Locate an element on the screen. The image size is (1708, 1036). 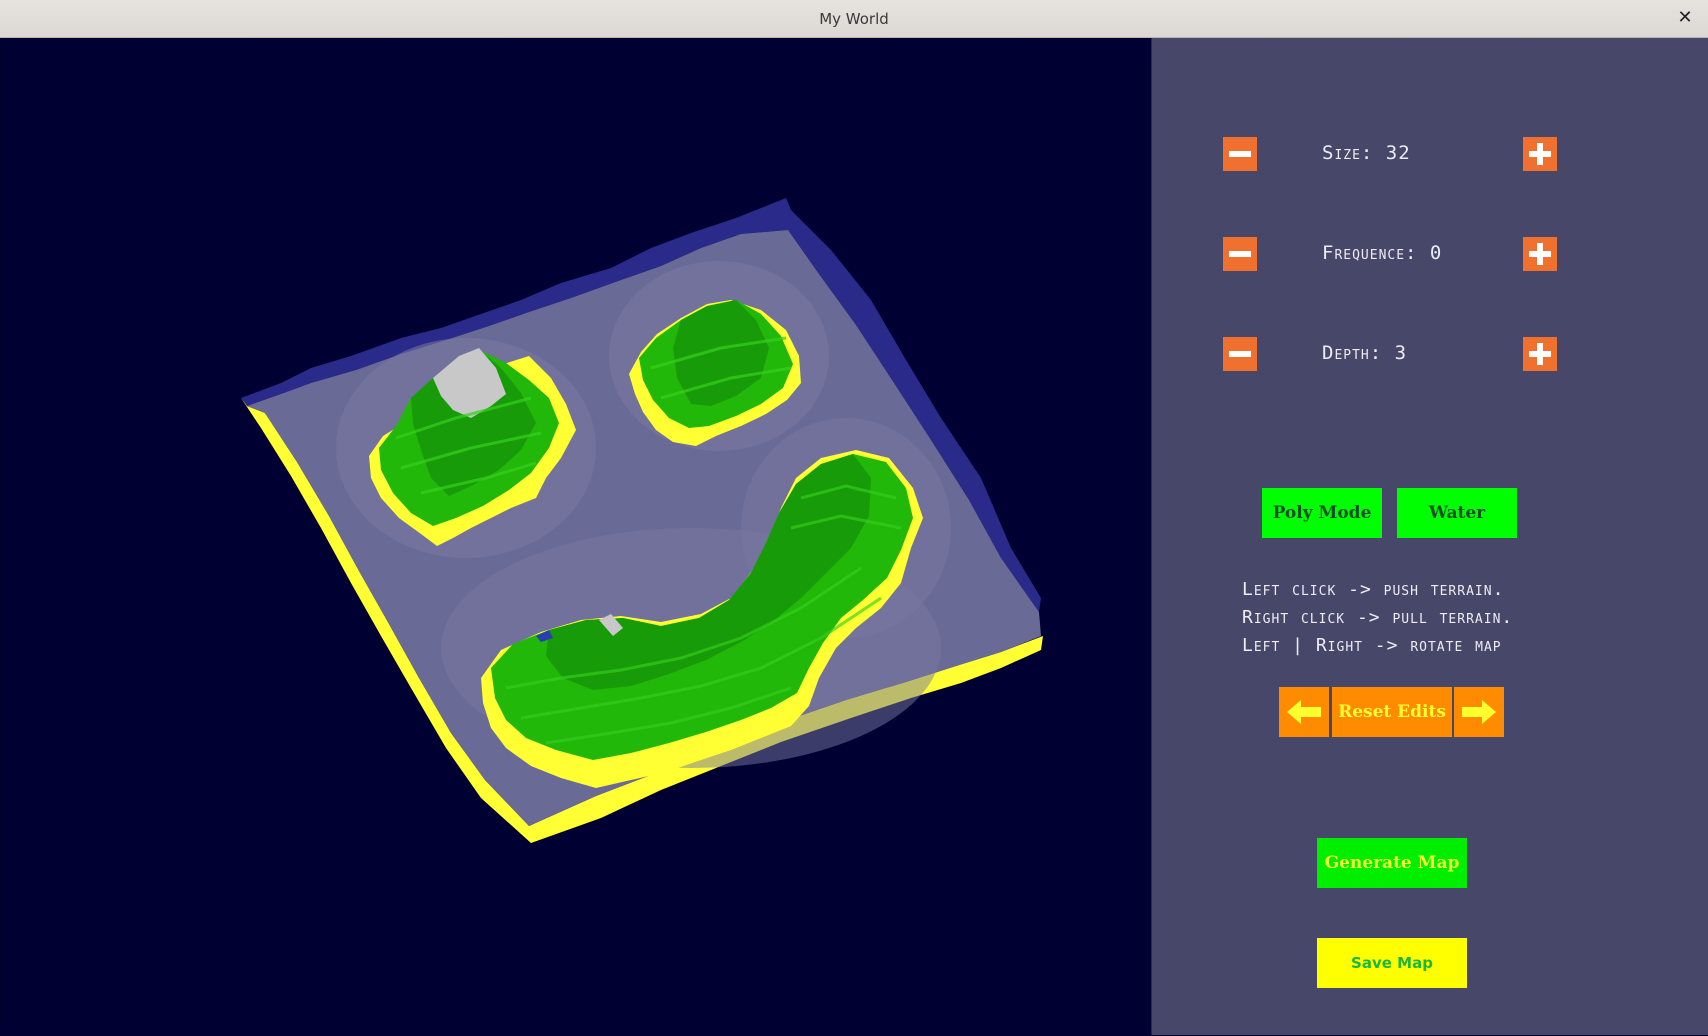
frequence-increase-button is located at coordinates (1540, 254).